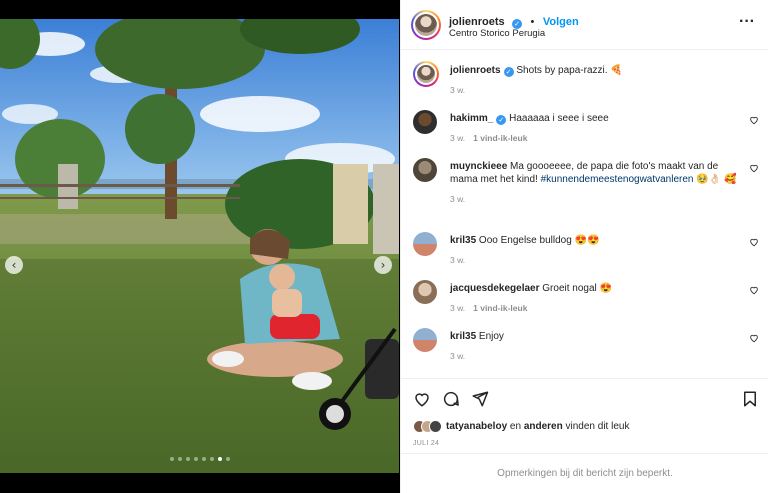 This screenshot has width=768, height=493. Describe the element at coordinates (476, 426) in the screenshot. I see `liker-username: tatyanabeloy` at that location.